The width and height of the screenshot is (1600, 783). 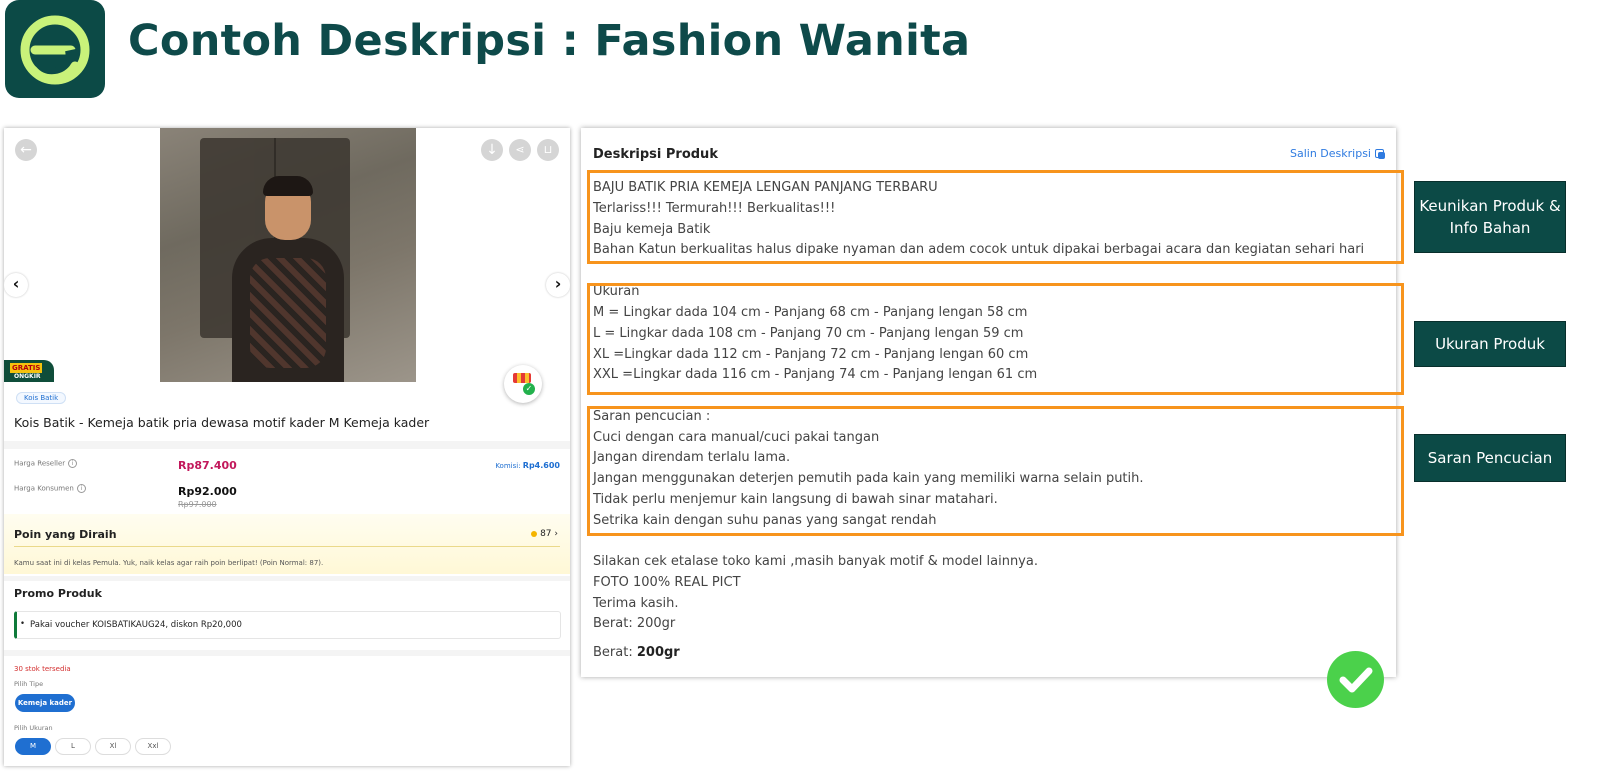 I want to click on download-icon: ↓, so click(x=492, y=150).